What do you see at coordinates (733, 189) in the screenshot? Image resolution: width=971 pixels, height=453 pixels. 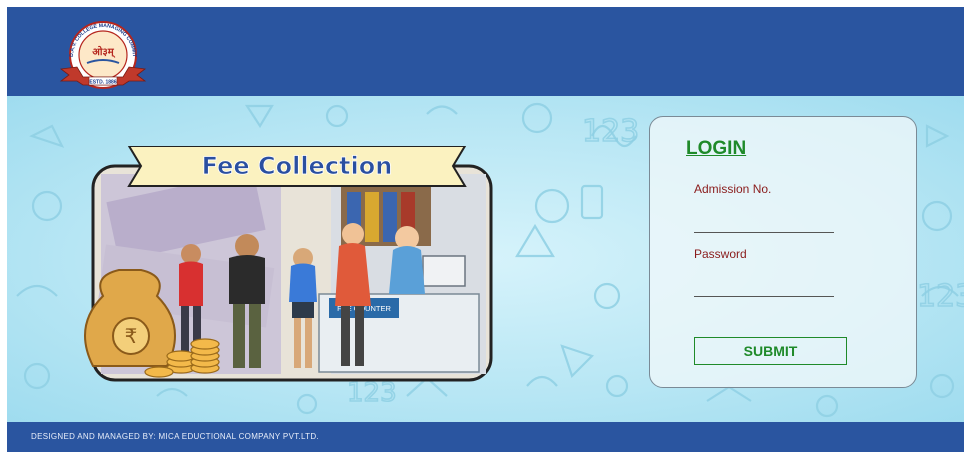 I see `admission-number-label: Admission No.` at bounding box center [733, 189].